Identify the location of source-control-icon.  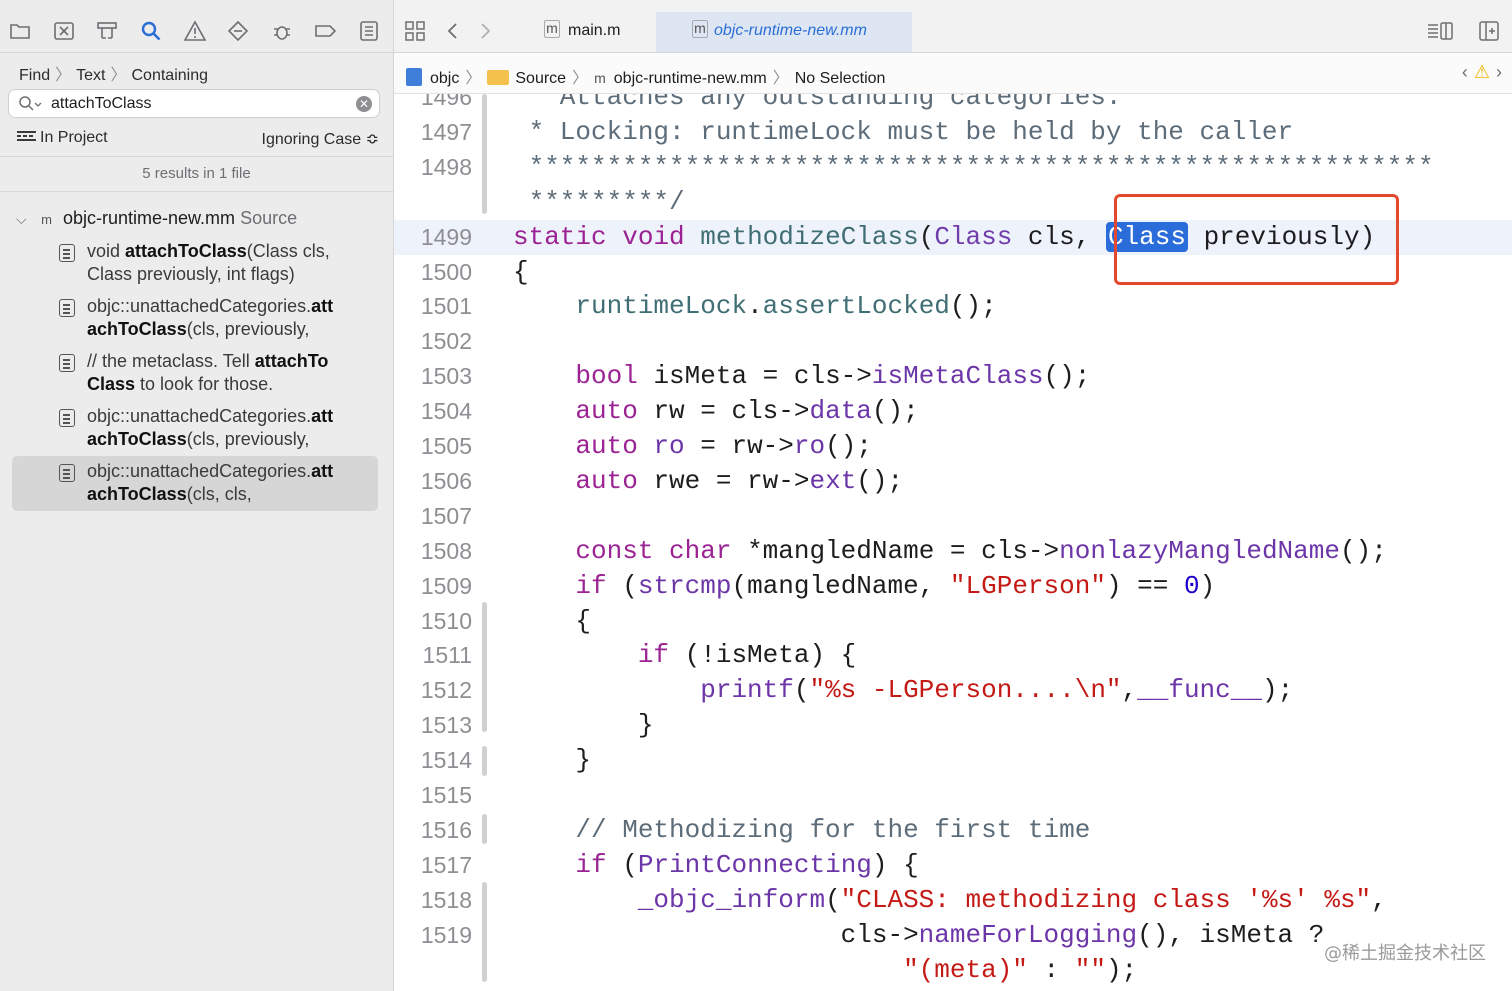
(64, 31).